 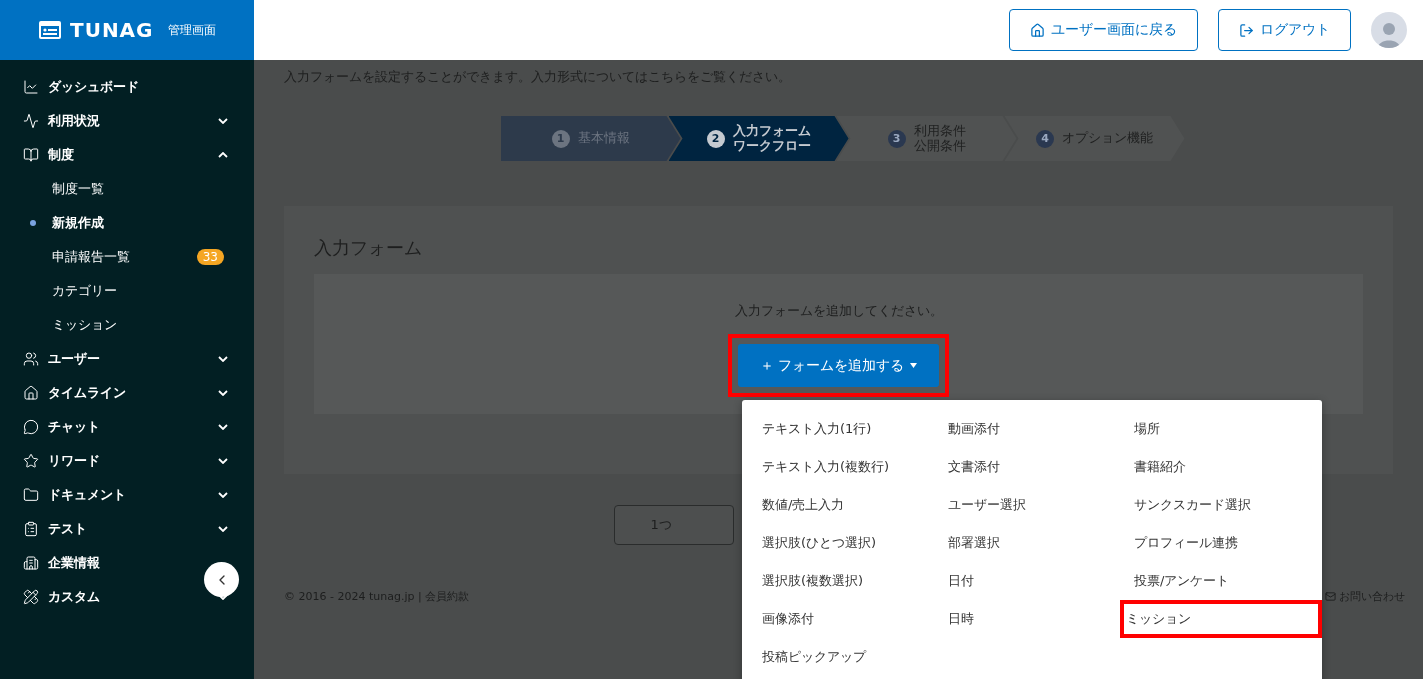 What do you see at coordinates (50, 30) in the screenshot?
I see `logo-icon` at bounding box center [50, 30].